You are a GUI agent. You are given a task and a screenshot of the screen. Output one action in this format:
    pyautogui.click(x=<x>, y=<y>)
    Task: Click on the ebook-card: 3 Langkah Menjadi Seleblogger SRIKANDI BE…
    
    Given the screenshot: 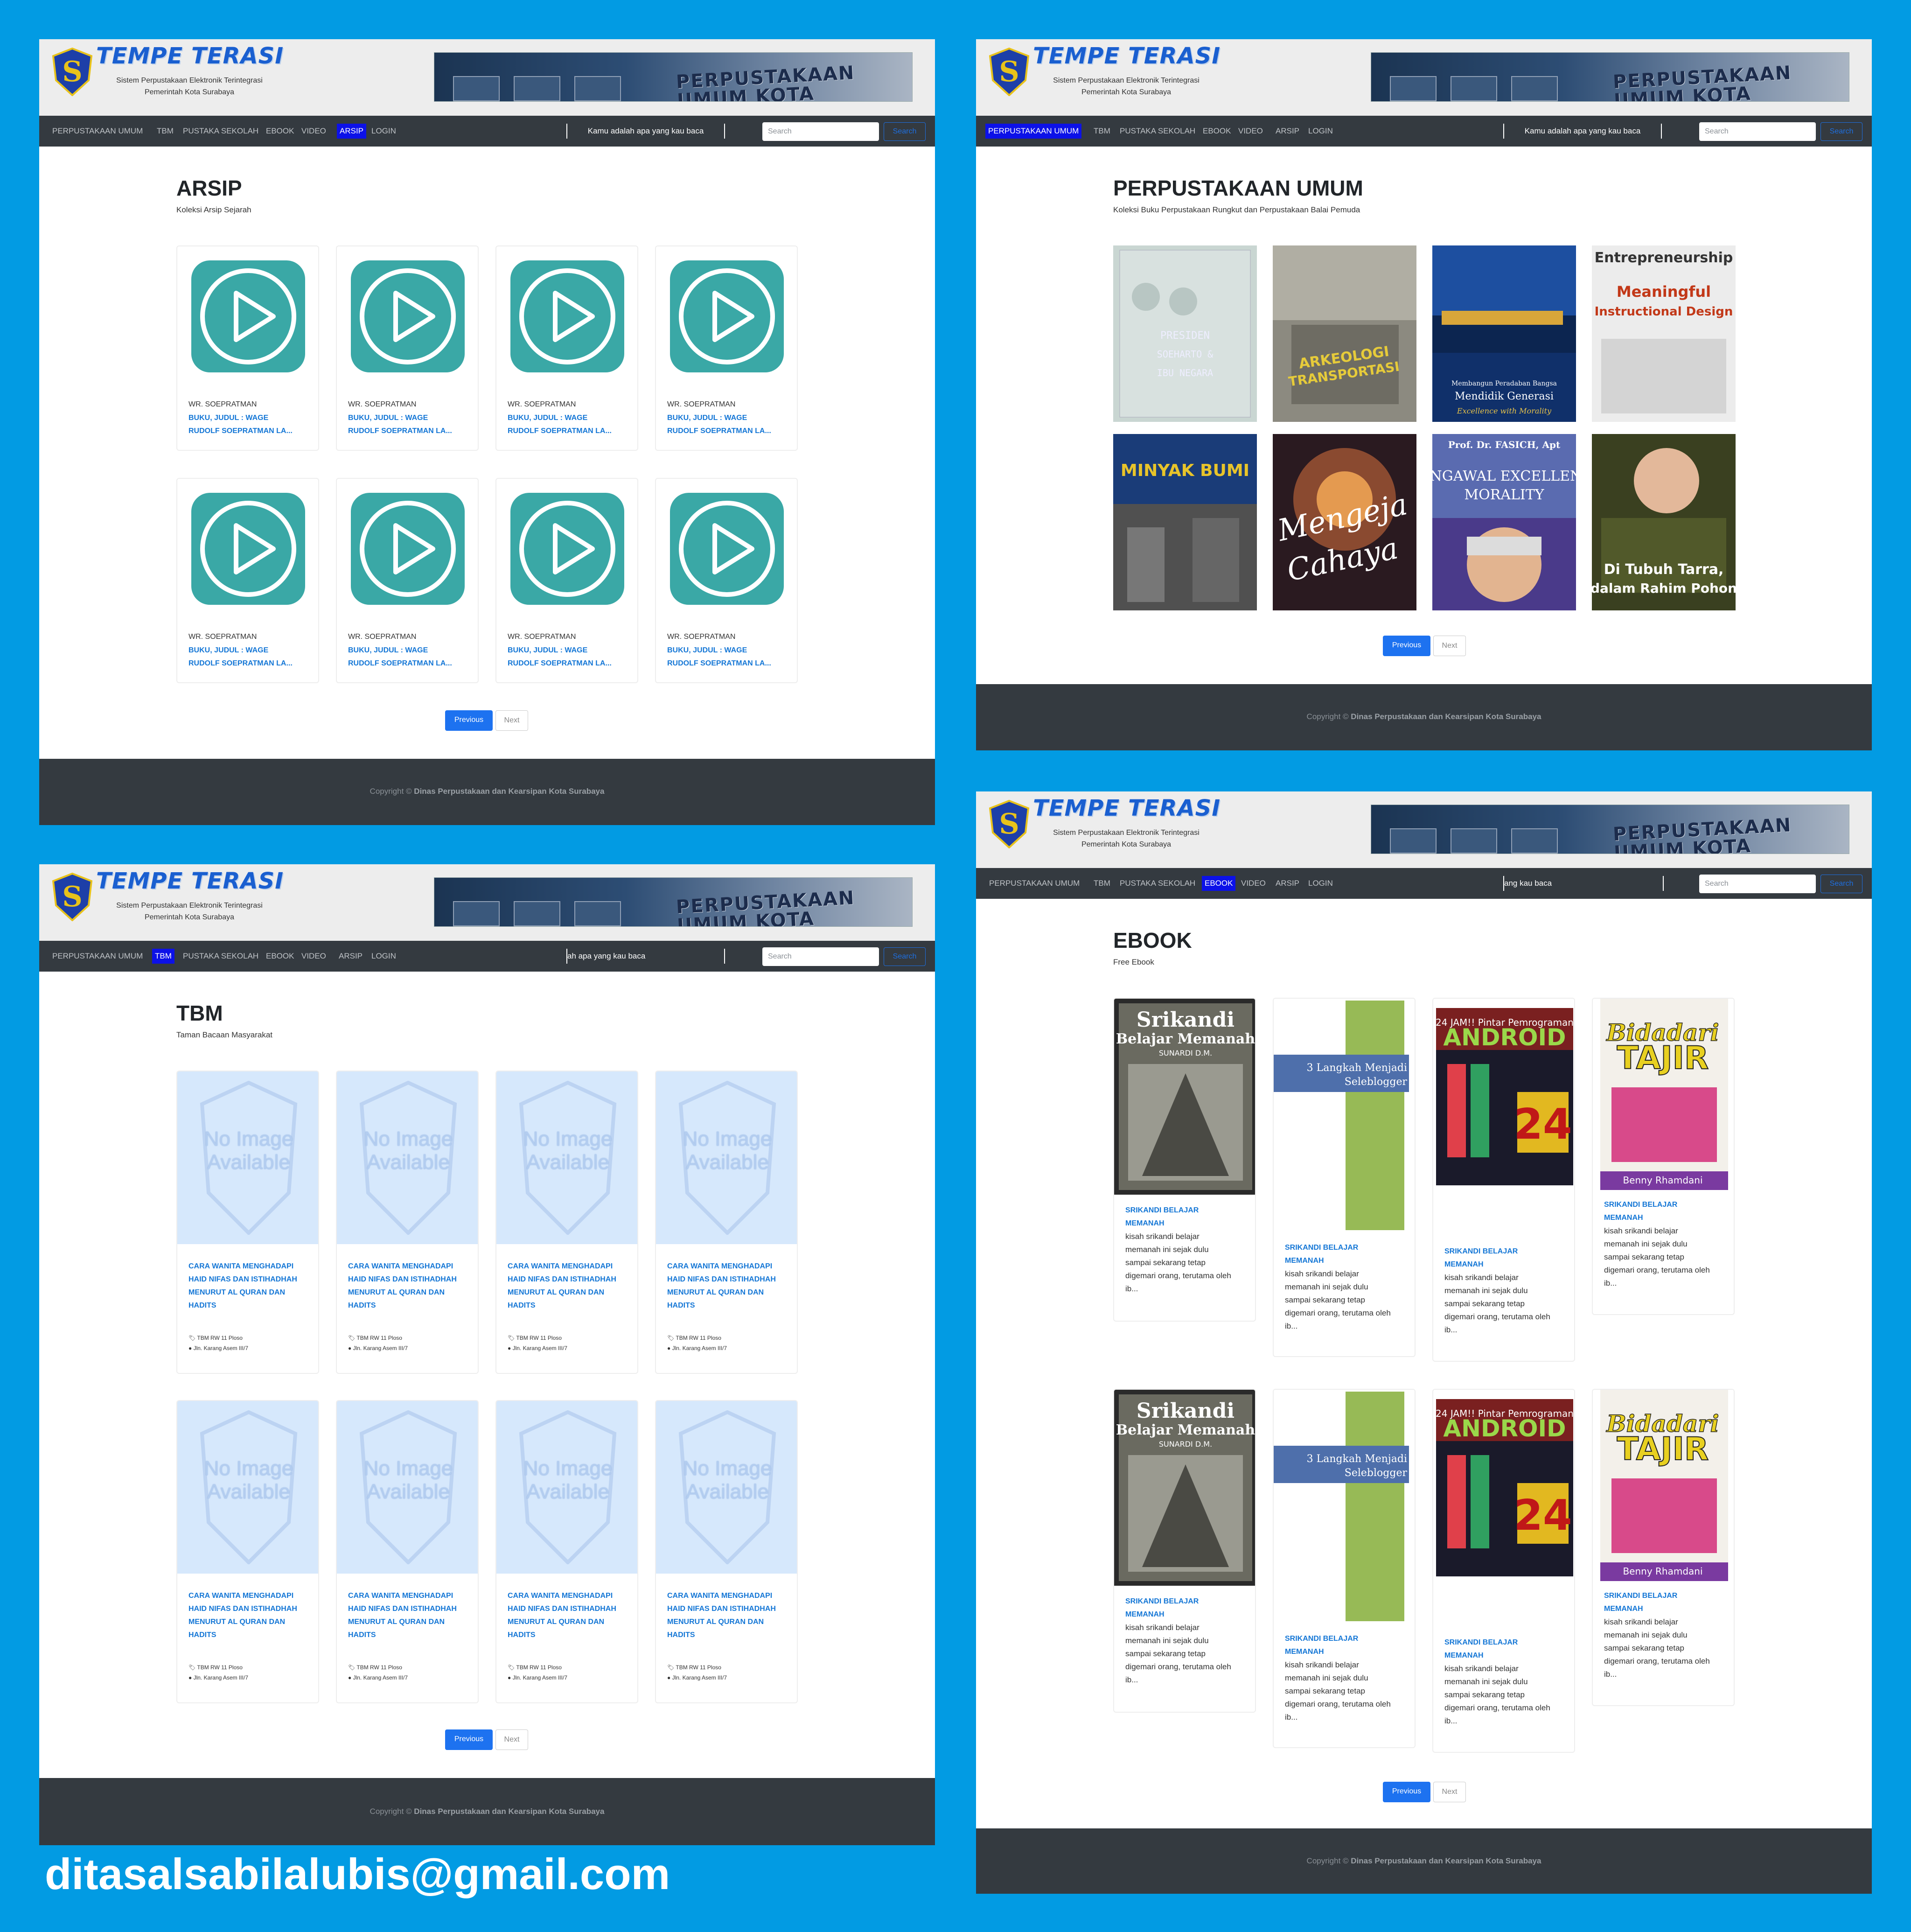 What is the action you would take?
    pyautogui.click(x=1344, y=1568)
    